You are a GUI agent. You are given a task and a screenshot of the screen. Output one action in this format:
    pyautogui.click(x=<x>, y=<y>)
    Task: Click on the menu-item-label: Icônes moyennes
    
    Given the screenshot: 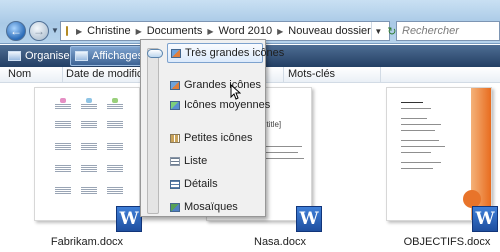 What is the action you would take?
    pyautogui.click(x=227, y=105)
    